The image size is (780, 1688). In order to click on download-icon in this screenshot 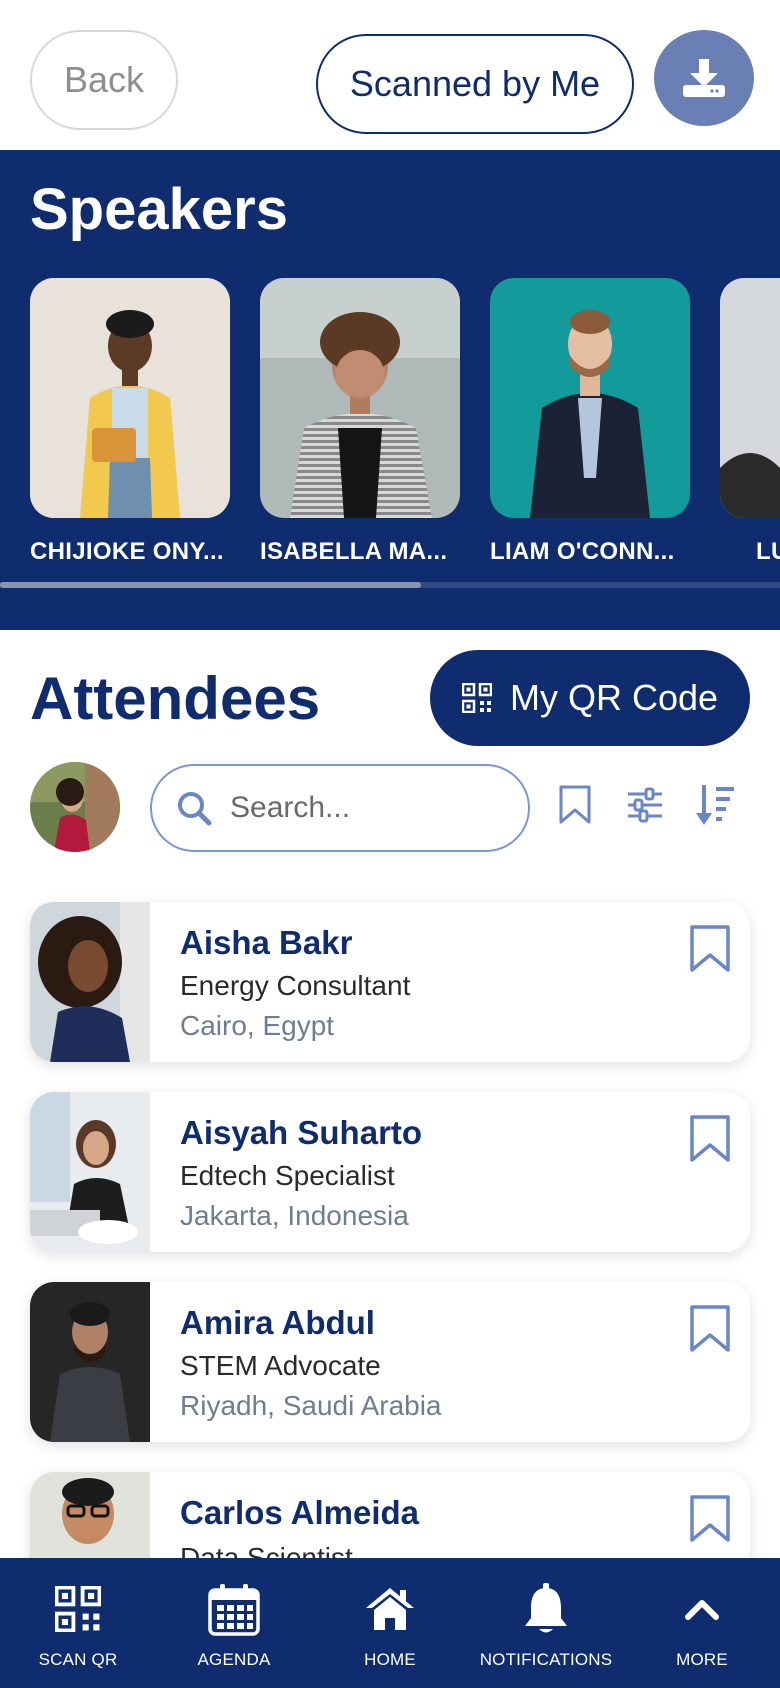, I will do `click(704, 78)`.